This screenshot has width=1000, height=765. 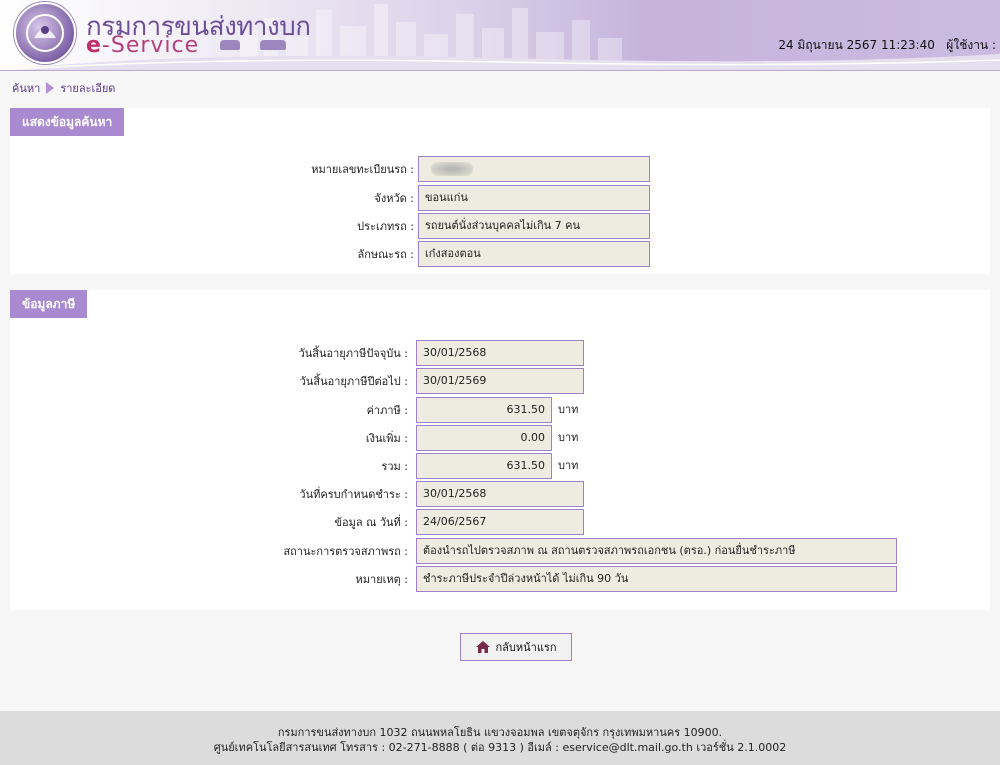 I want to click on user-label: ผู้ใช้งาน :, so click(x=971, y=45).